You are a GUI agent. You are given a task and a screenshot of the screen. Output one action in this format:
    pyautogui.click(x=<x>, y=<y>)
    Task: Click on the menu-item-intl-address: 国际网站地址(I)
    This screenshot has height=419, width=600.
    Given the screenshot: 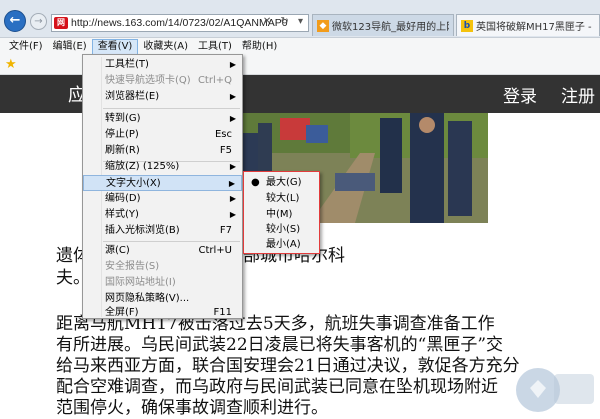 What is the action you would take?
    pyautogui.click(x=162, y=283)
    